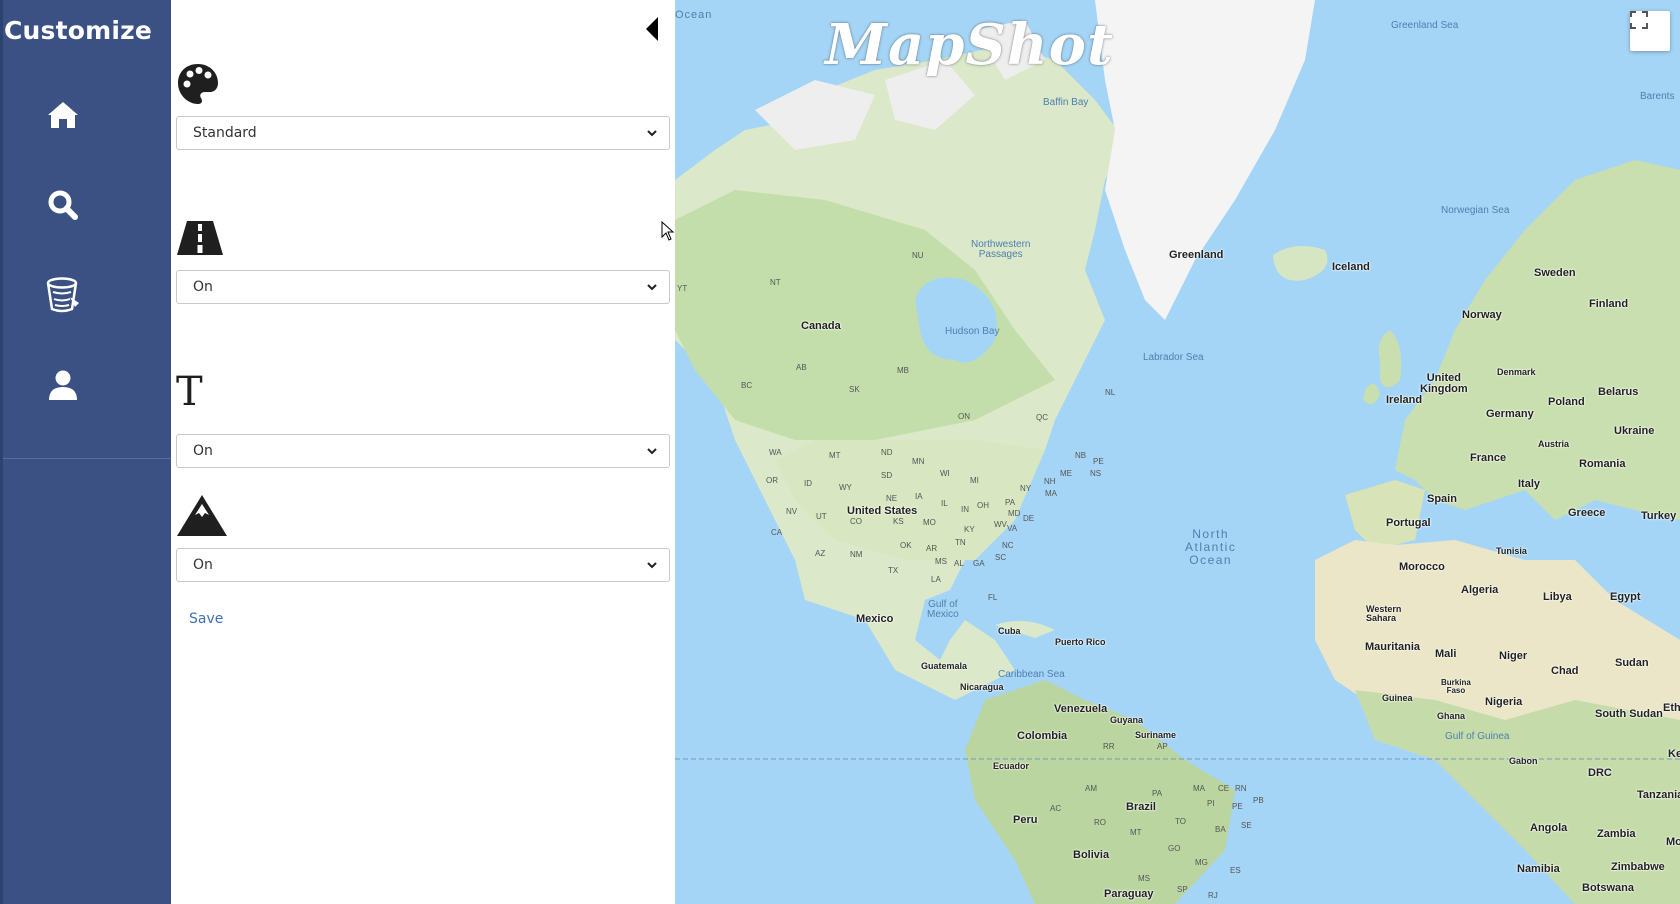 This screenshot has width=1680, height=904. I want to click on map-label: ND, so click(887, 452).